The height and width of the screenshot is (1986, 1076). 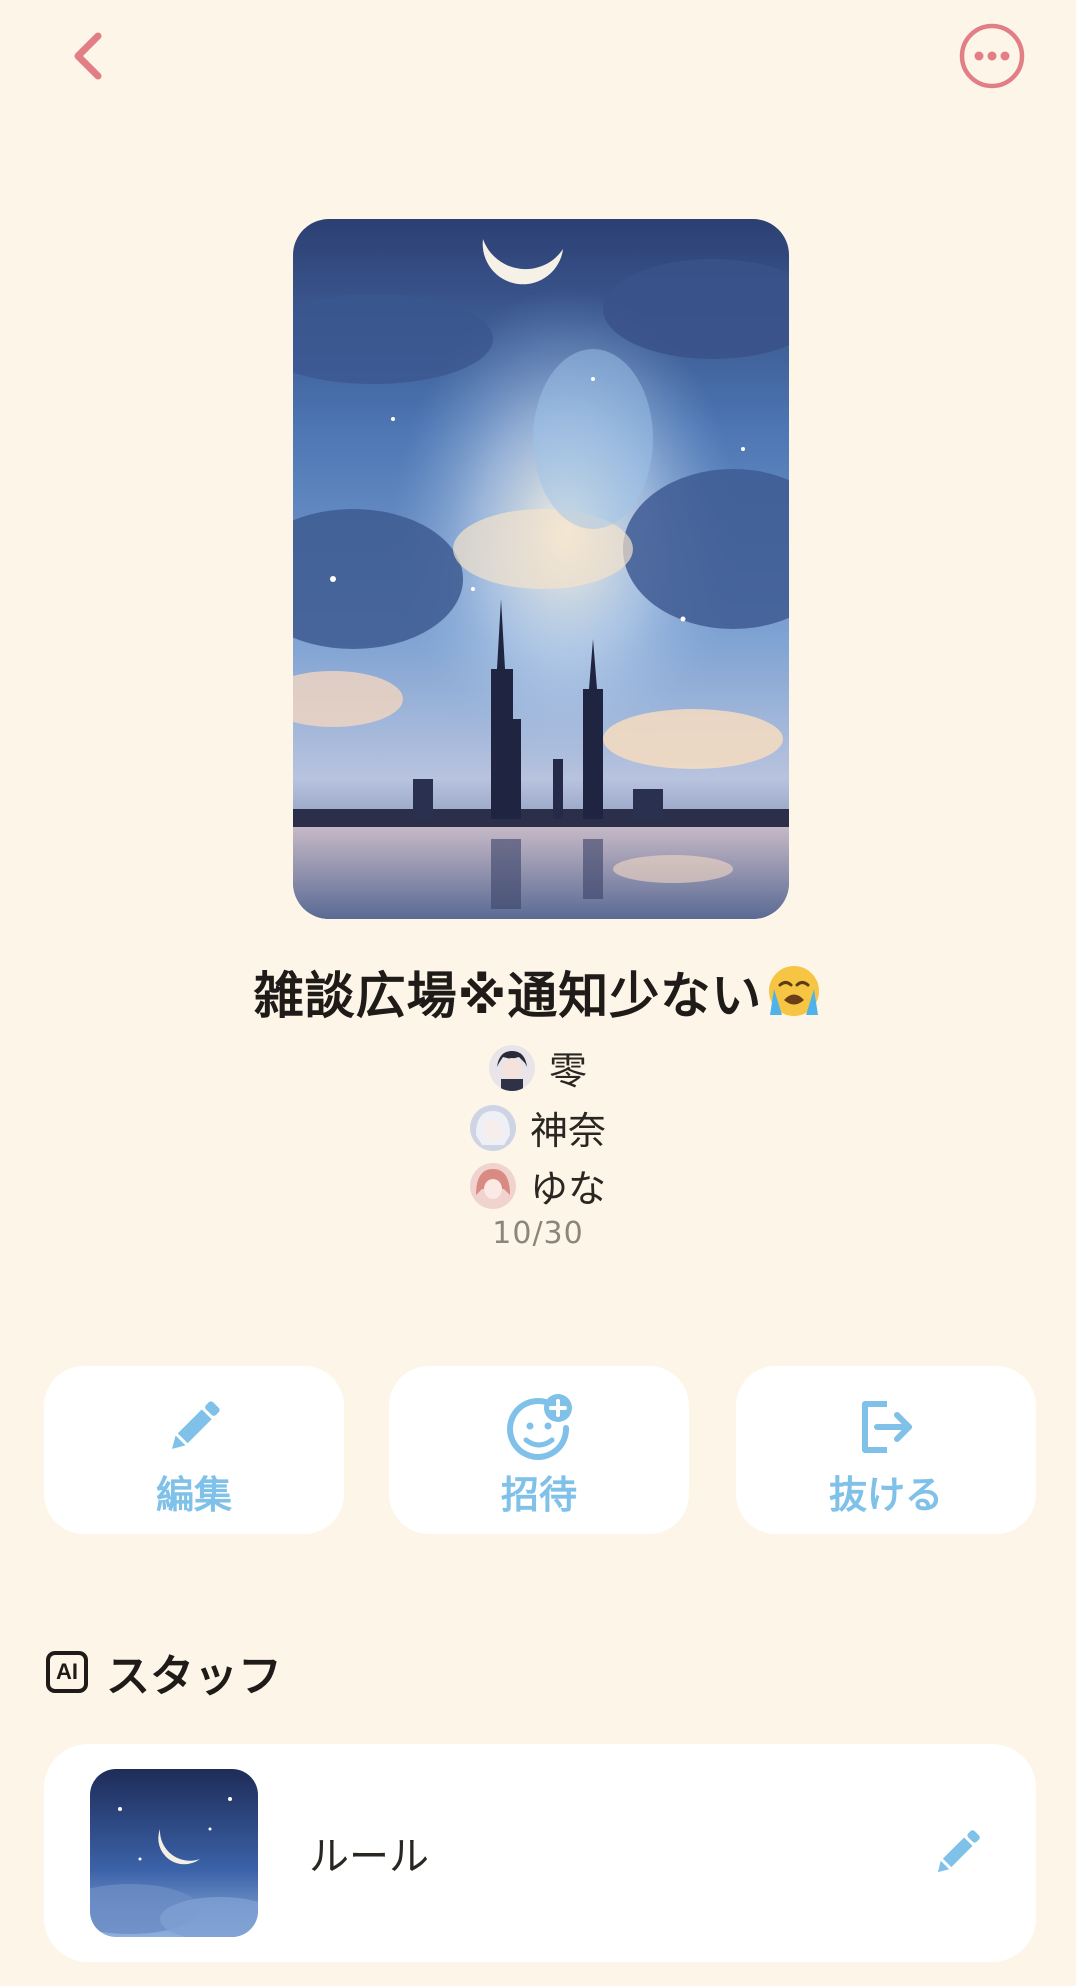 What do you see at coordinates (174, 1853) in the screenshot?
I see `staff-thumbnail` at bounding box center [174, 1853].